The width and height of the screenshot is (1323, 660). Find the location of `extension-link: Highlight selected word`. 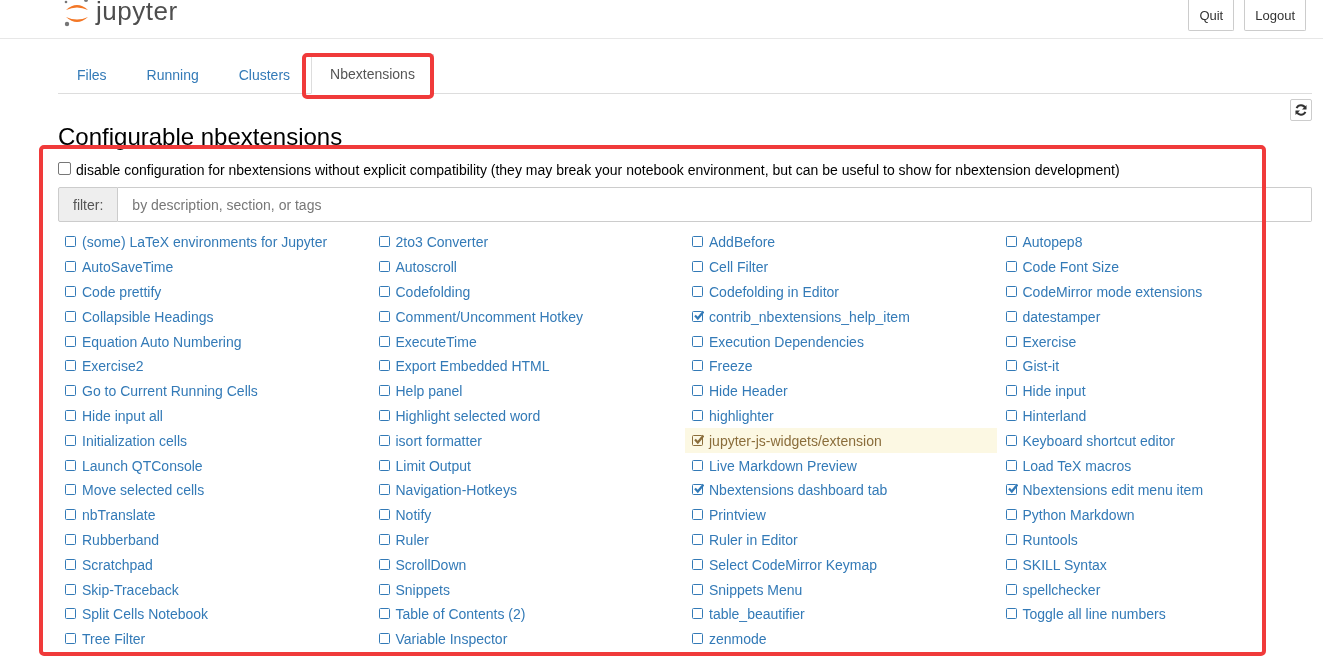

extension-link: Highlight selected word is located at coordinates (468, 415).